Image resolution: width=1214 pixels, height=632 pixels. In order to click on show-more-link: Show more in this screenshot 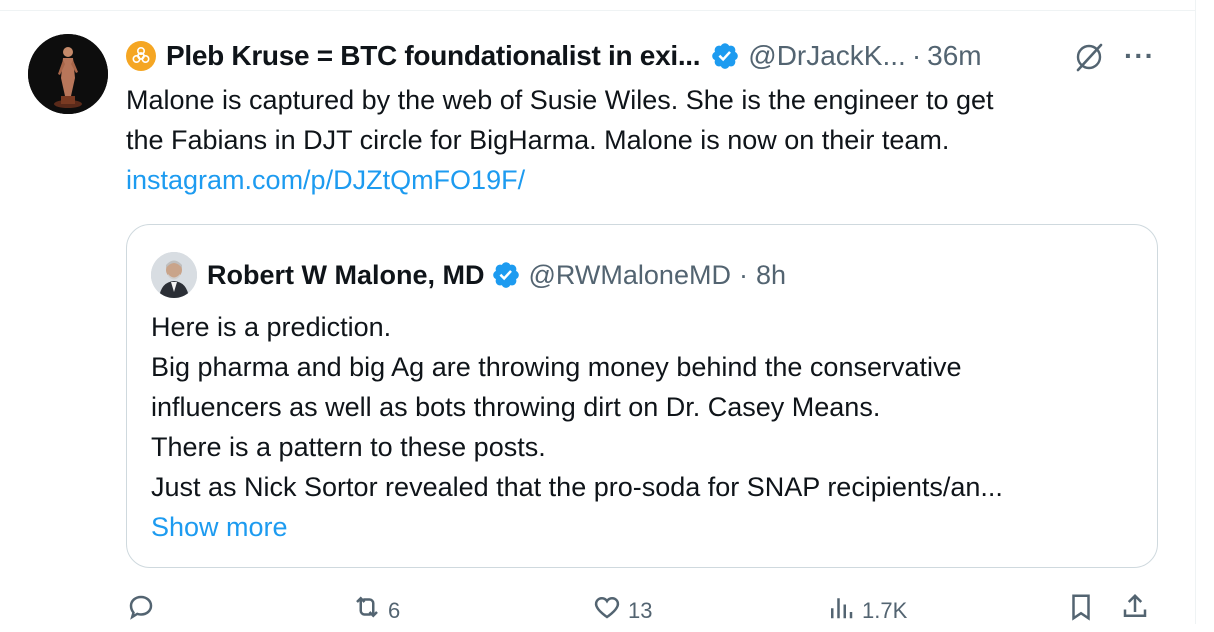, I will do `click(219, 527)`.